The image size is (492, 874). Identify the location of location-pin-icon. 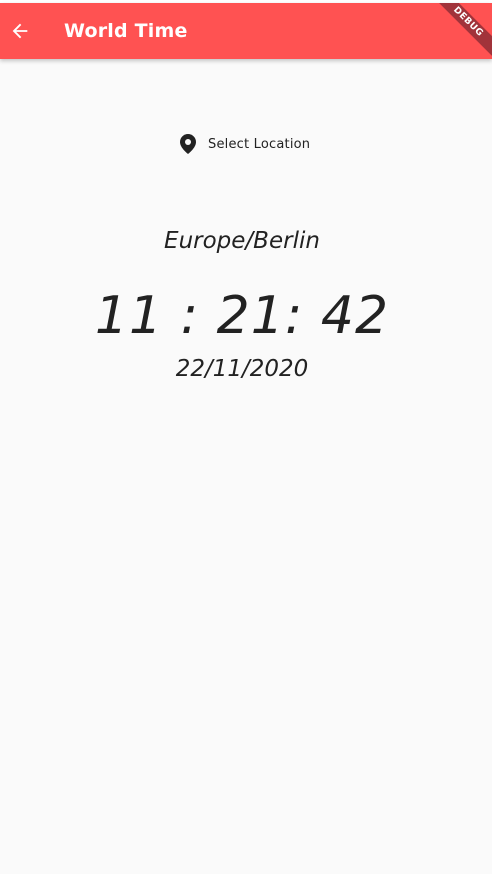
(194, 144).